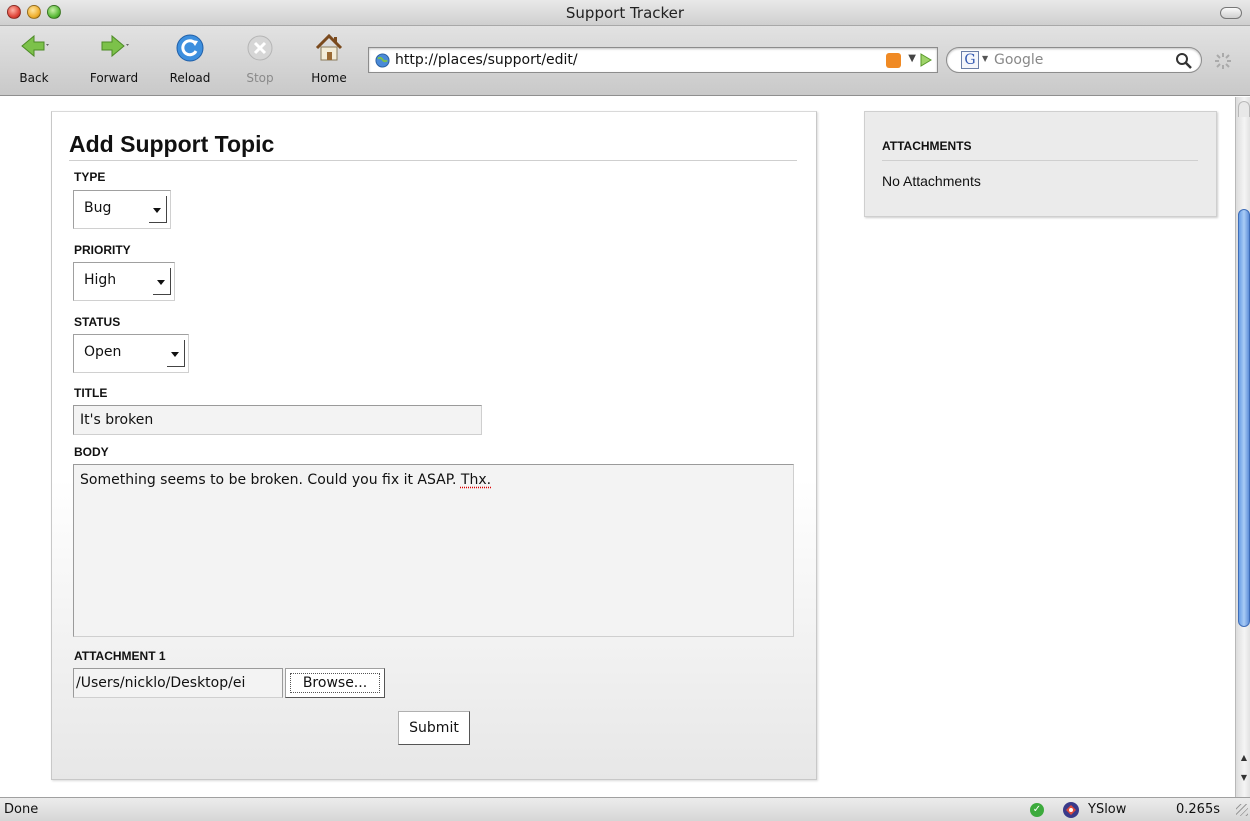 Image resolution: width=1250 pixels, height=821 pixels. I want to click on search-placeholder: Google, so click(1019, 60).